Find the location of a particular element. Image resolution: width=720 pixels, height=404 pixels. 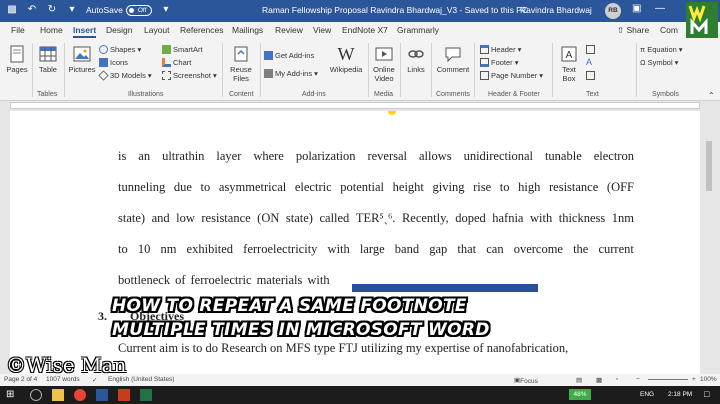

header-icon is located at coordinates (484, 49).